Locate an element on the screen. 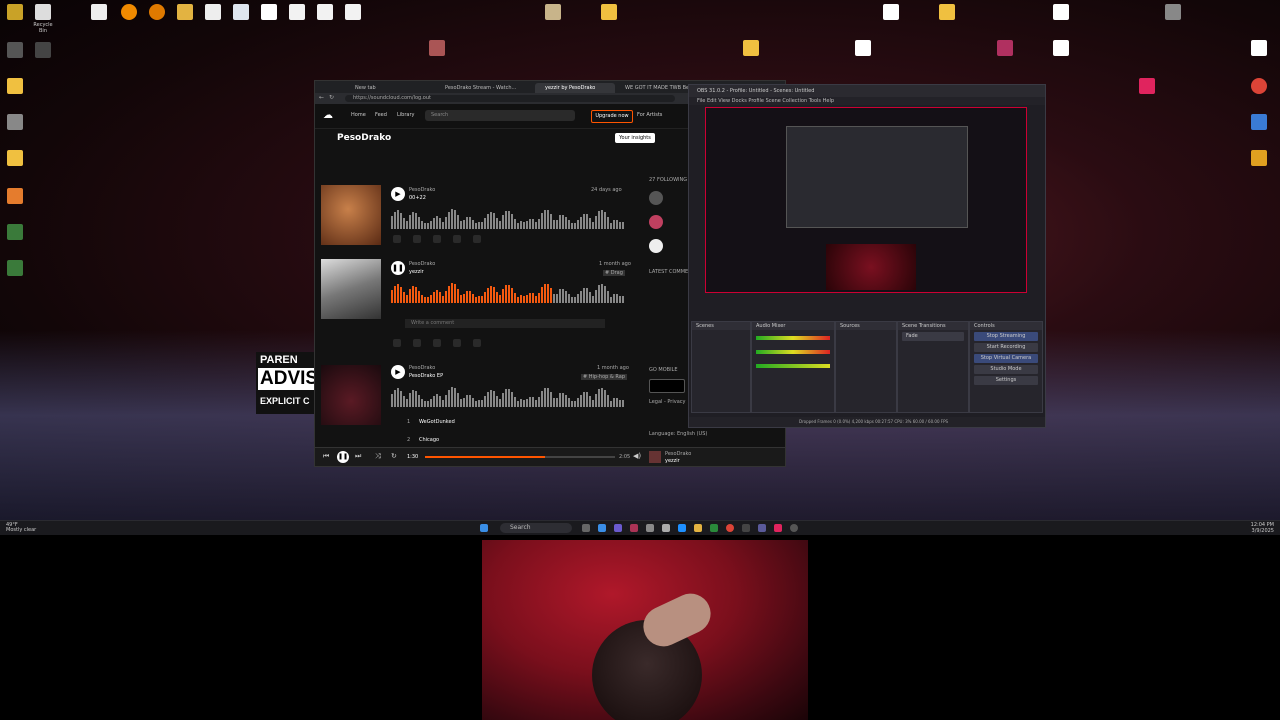 Image resolution: width=1280 pixels, height=720 pixels. progress-bar is located at coordinates (520, 457).